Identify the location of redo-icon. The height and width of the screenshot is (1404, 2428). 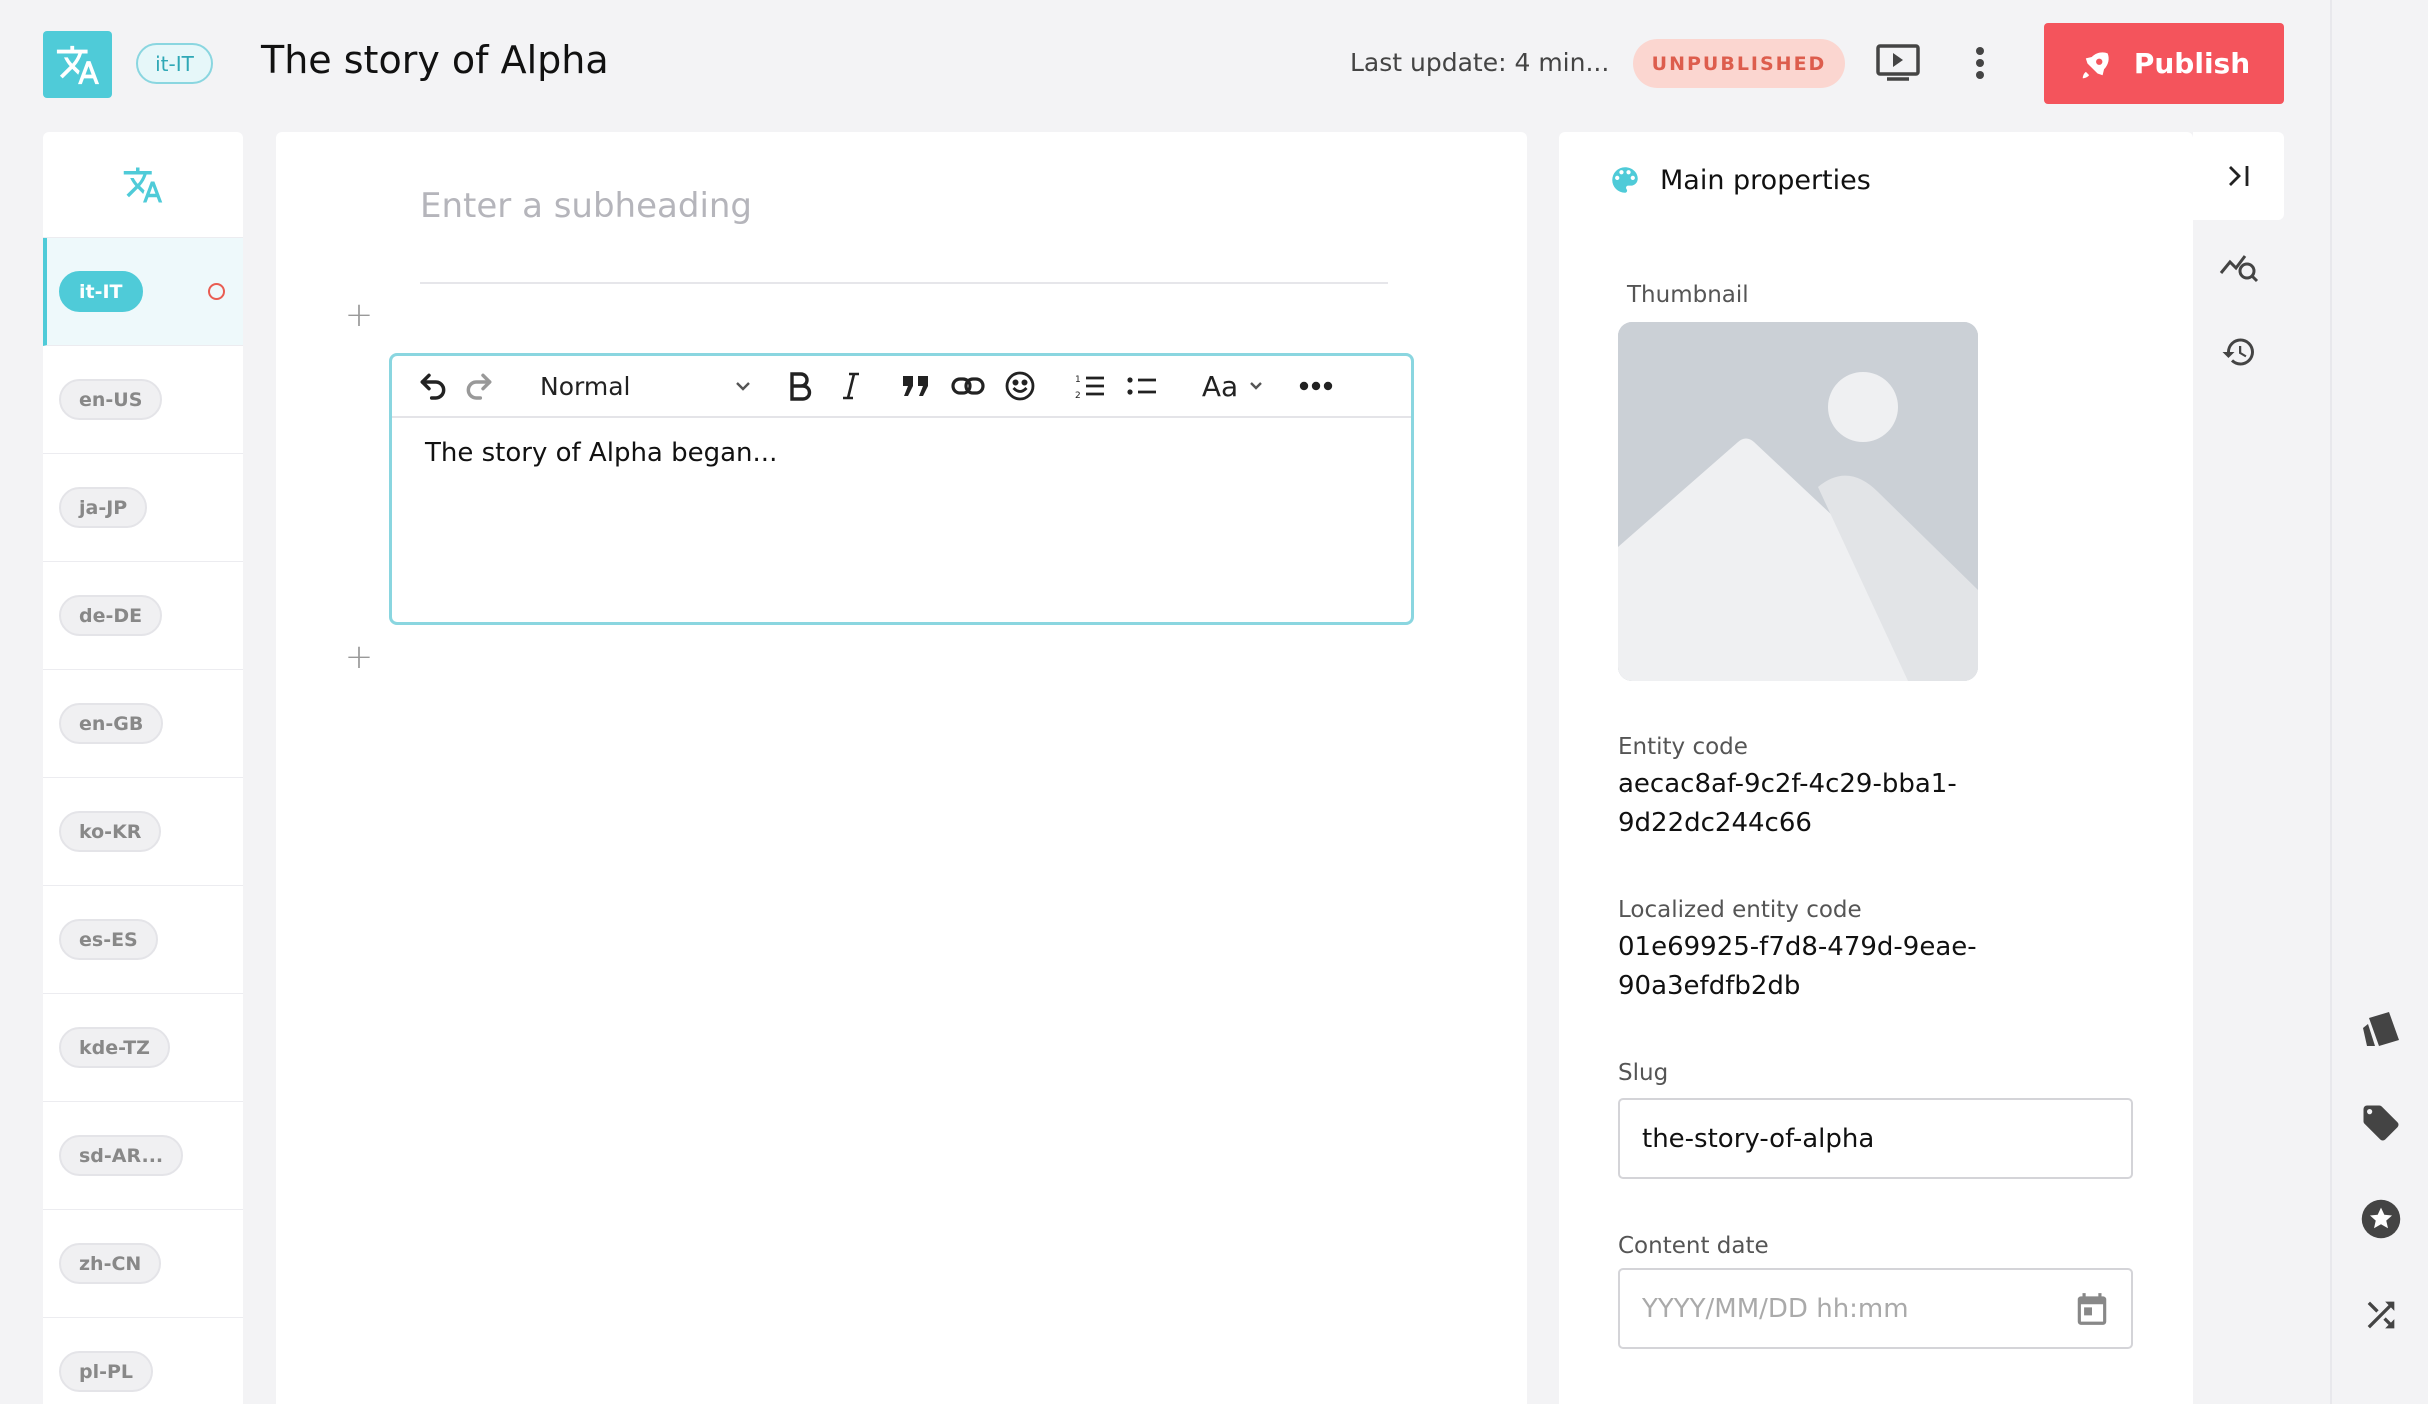
(479, 386).